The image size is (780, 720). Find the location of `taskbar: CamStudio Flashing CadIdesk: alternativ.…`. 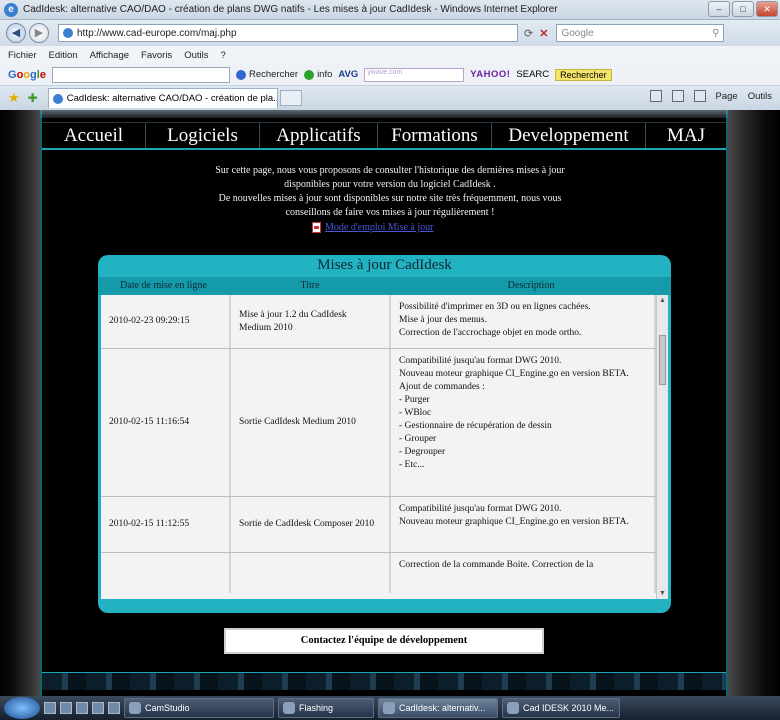

taskbar: CamStudio Flashing CadIdesk: alternativ.… is located at coordinates (390, 708).